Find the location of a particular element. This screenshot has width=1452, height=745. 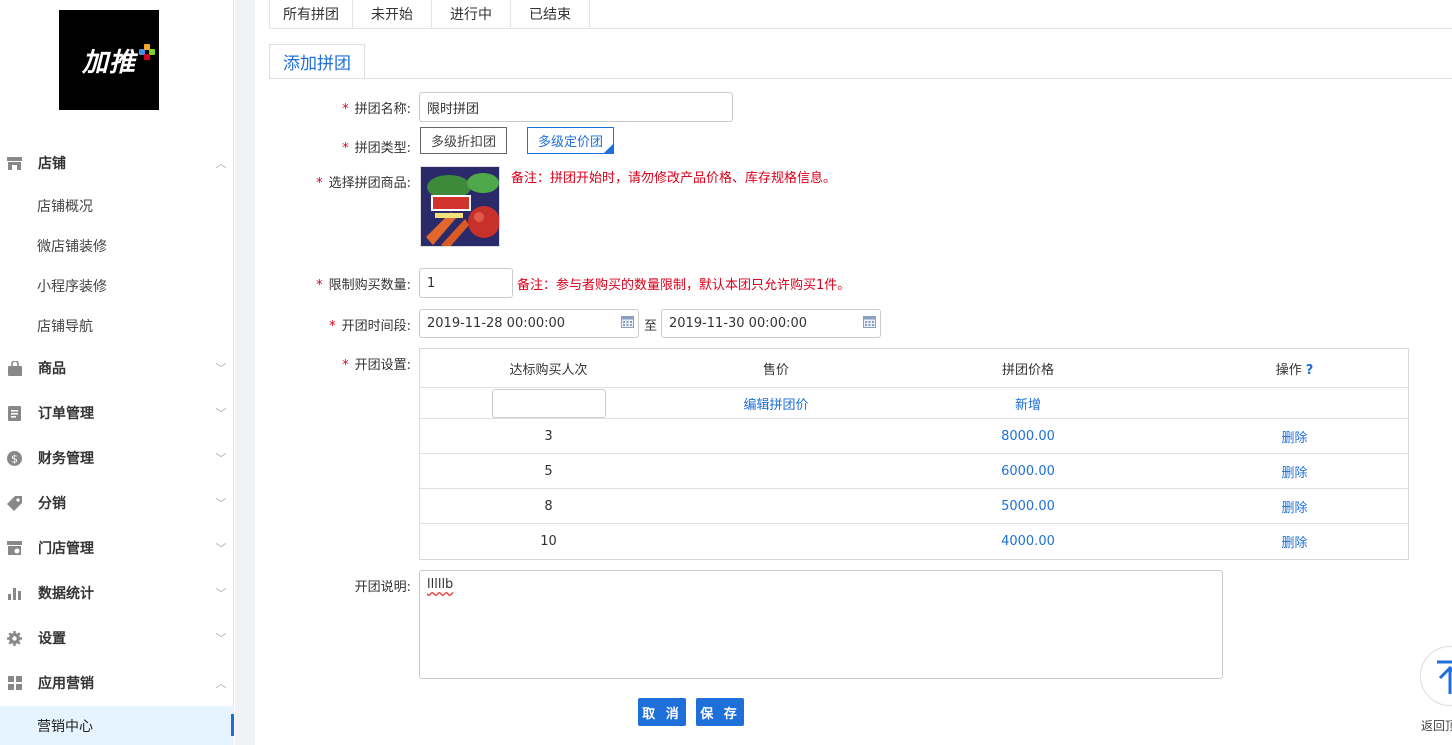

status-tabs: 所有拼团 未开始 进行中 已结束 is located at coordinates (429, 14).